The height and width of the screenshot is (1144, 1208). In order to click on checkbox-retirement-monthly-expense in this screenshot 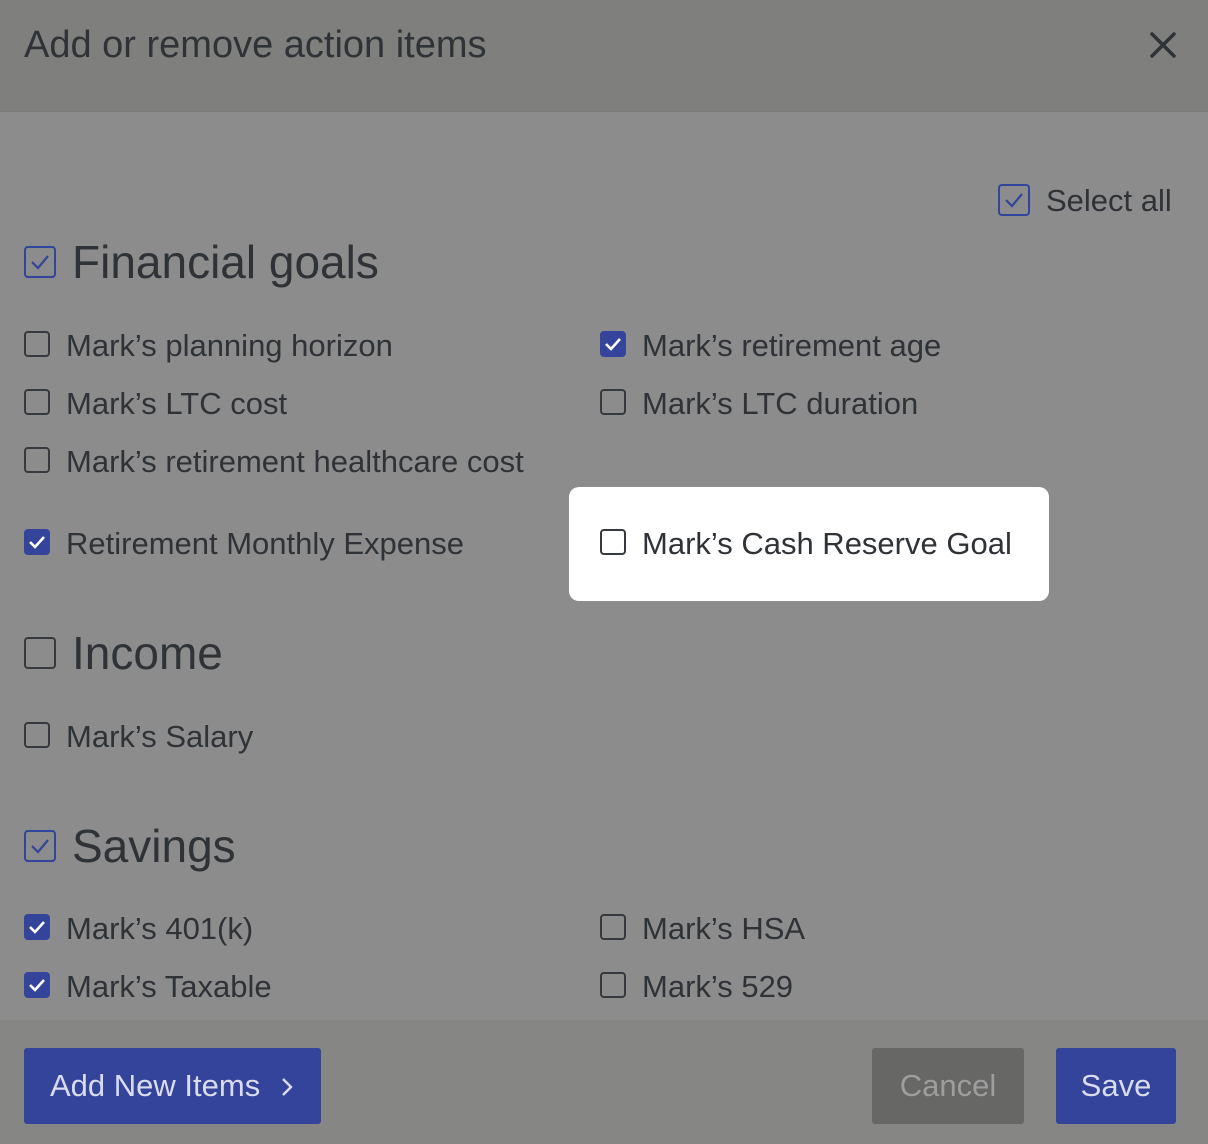, I will do `click(37, 542)`.